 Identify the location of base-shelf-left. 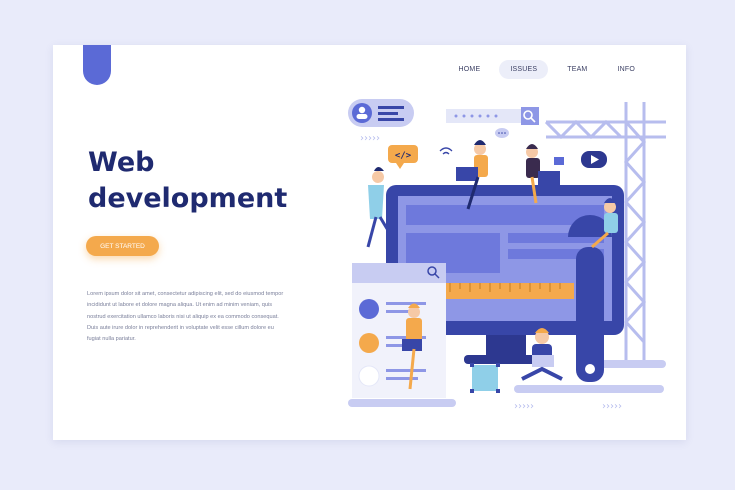
(402, 403).